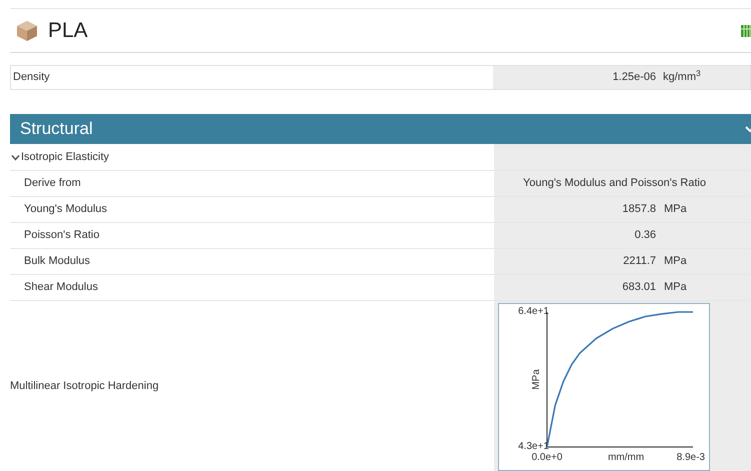 The image size is (751, 471). Describe the element at coordinates (634, 78) in the screenshot. I see `value-text: 1.25e-06` at that location.